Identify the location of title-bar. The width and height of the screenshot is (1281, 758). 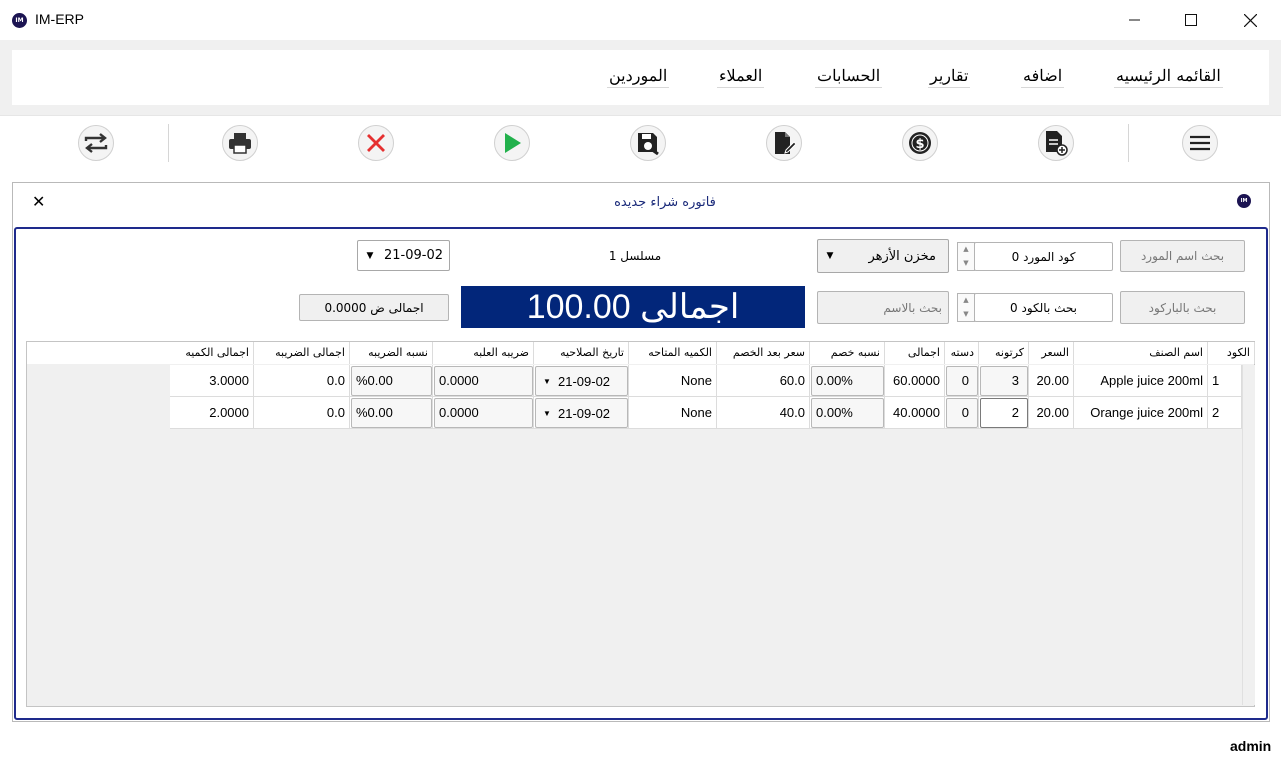
(640, 20).